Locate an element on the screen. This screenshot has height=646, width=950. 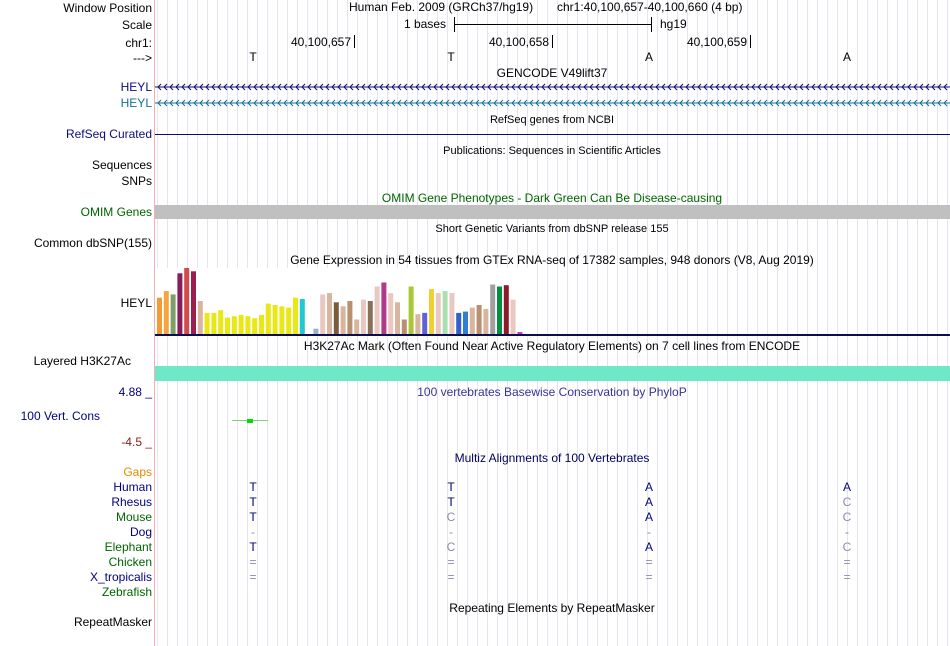
window-position-label: Window Position is located at coordinates (107, 8).